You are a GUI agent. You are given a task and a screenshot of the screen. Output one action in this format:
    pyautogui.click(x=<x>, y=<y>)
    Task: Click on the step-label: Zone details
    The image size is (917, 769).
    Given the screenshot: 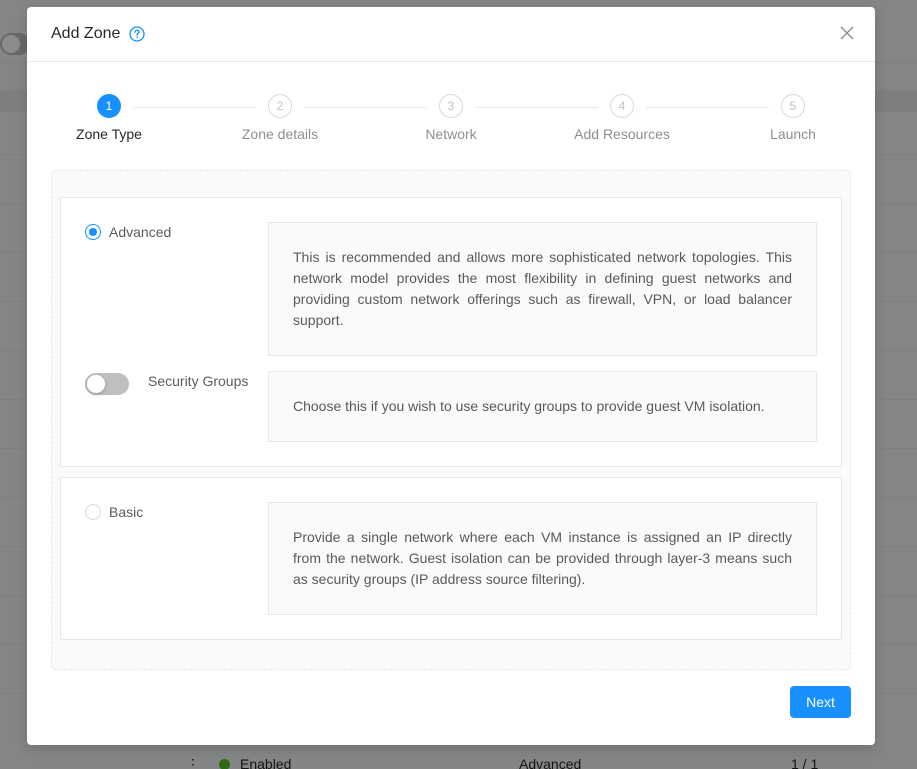 What is the action you would take?
    pyautogui.click(x=280, y=134)
    